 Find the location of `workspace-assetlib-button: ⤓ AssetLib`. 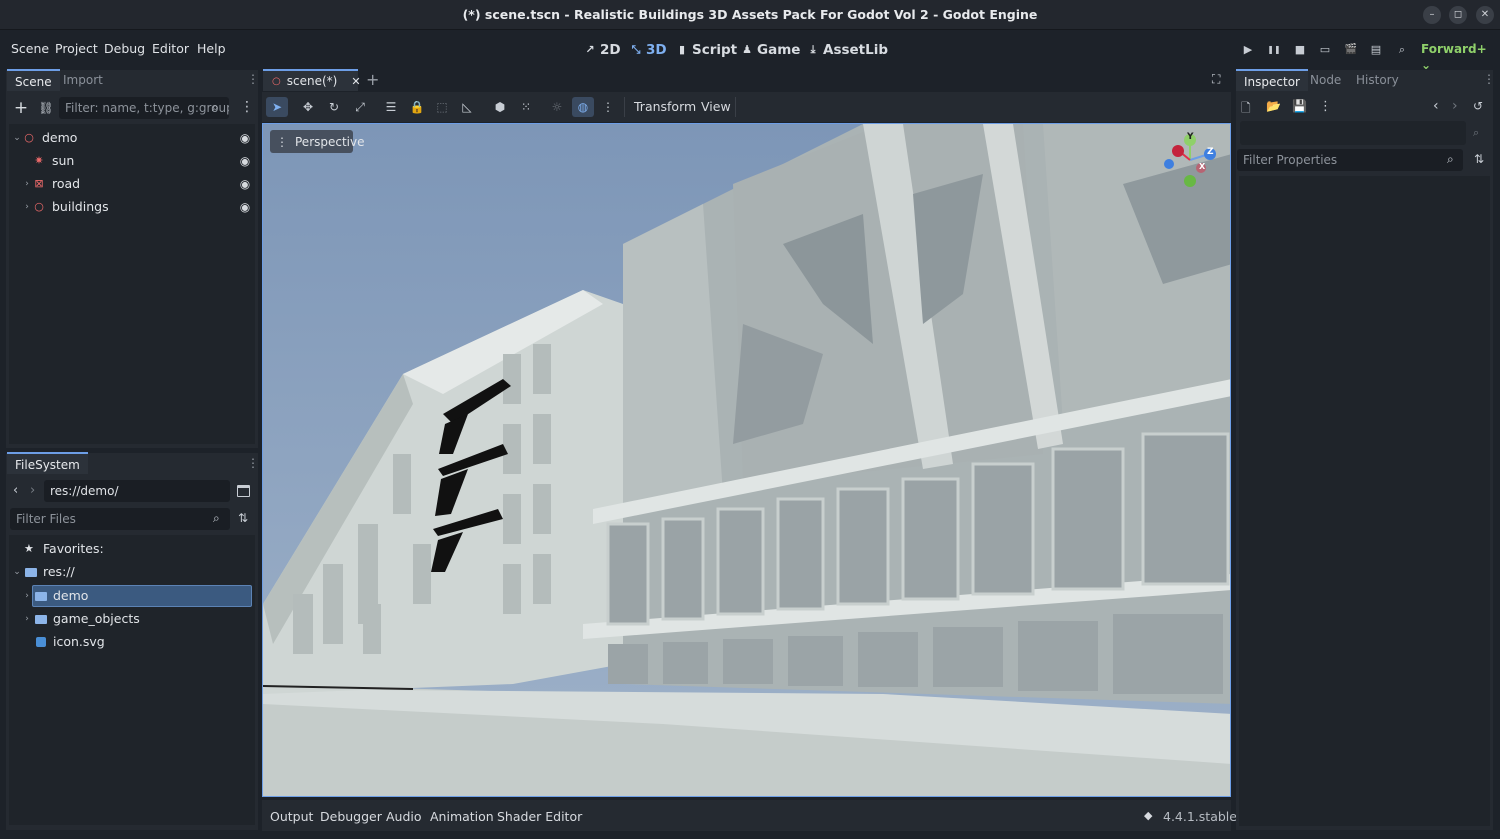

workspace-assetlib-button: ⤓ AssetLib is located at coordinates (847, 50).